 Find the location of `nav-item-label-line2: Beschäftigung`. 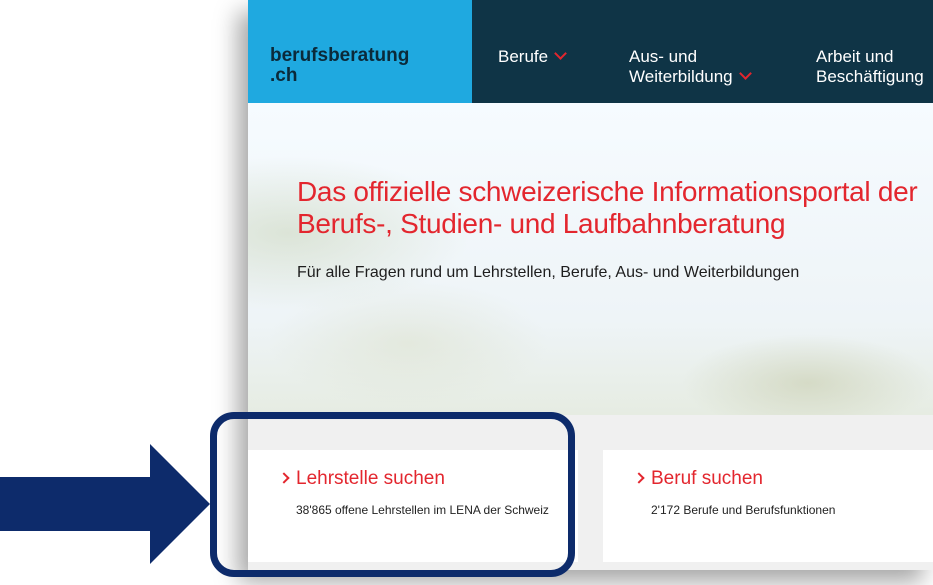

nav-item-label-line2: Beschäftigung is located at coordinates (870, 76).